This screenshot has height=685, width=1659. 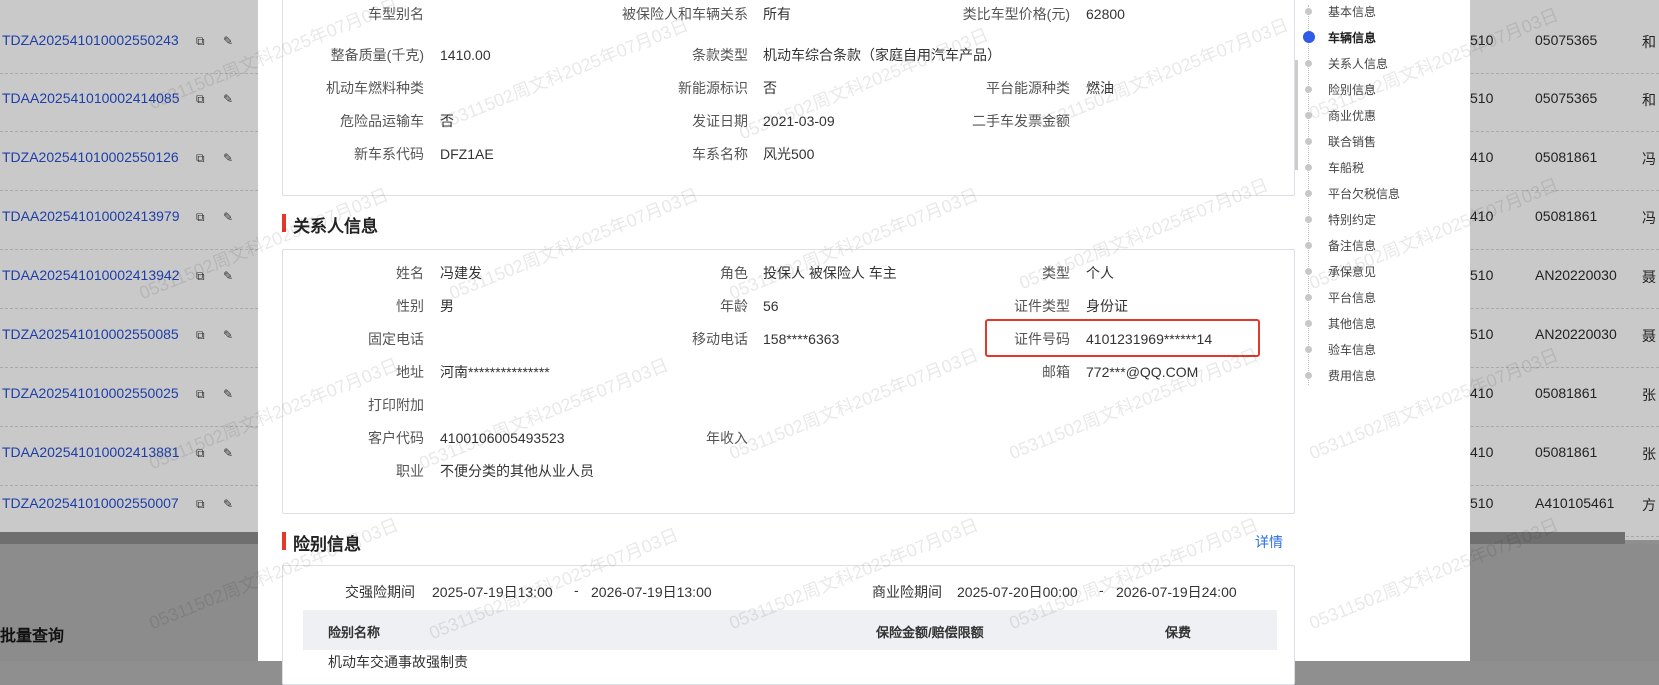 I want to click on nav-item-platform-tax-arrears: 平台欠税信息, so click(x=1385, y=194).